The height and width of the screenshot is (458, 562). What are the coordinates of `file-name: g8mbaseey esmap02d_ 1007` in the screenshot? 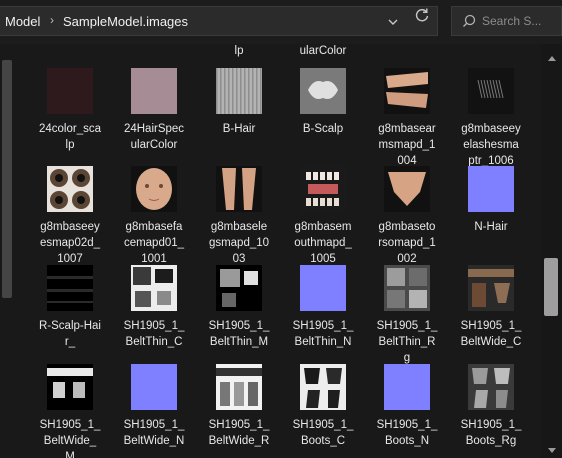 It's located at (70, 243).